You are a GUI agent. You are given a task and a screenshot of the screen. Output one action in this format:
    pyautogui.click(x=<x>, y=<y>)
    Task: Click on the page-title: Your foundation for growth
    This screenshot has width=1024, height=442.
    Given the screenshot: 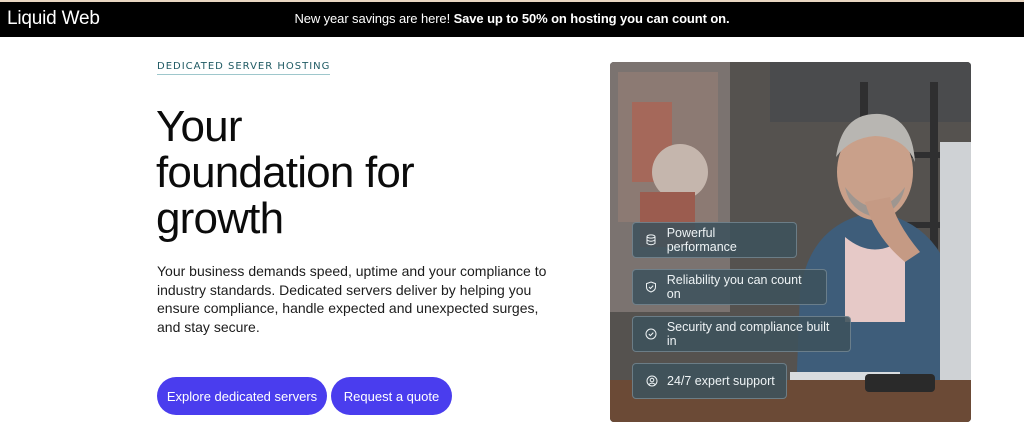 What is the action you would take?
    pyautogui.click(x=346, y=173)
    